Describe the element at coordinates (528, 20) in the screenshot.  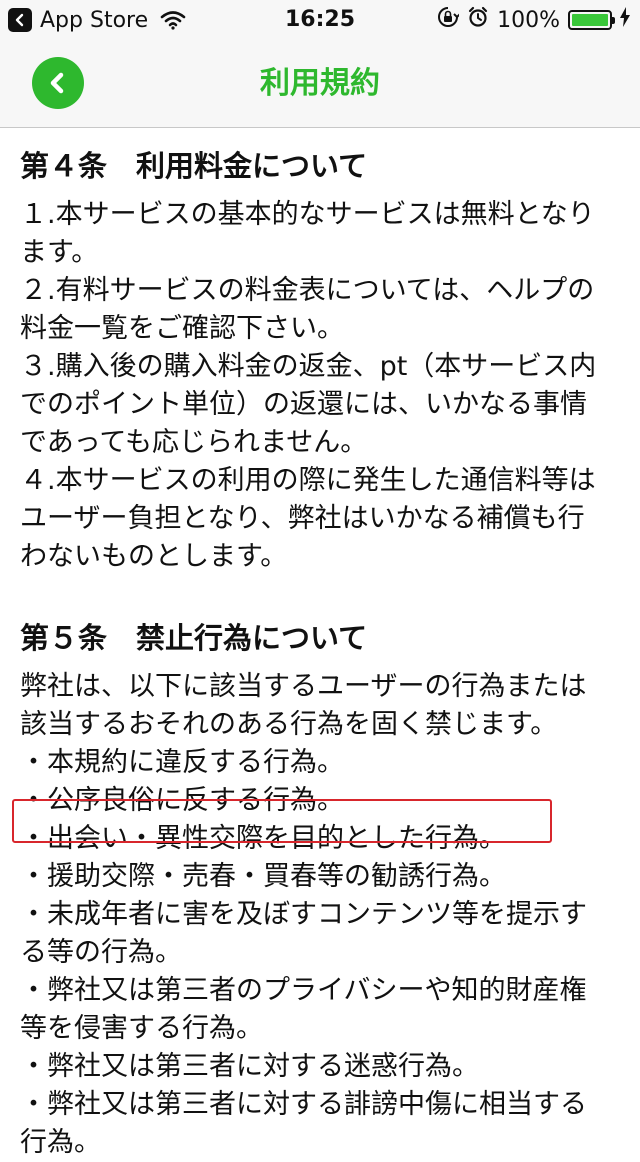
I see `battery-percent: 100%` at that location.